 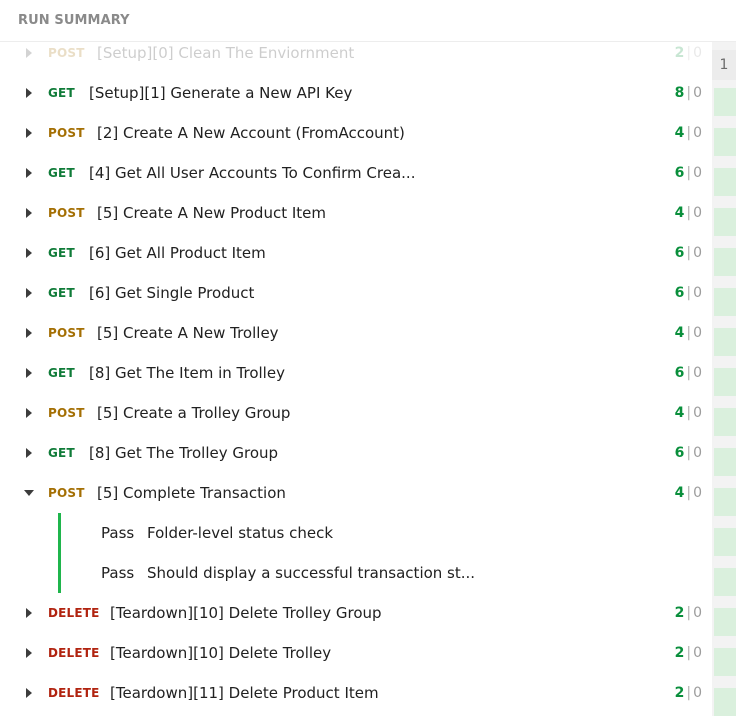 I want to click on request-row-expanded: POST [5] Complete Transaction 4 | 0, so click(x=356, y=493).